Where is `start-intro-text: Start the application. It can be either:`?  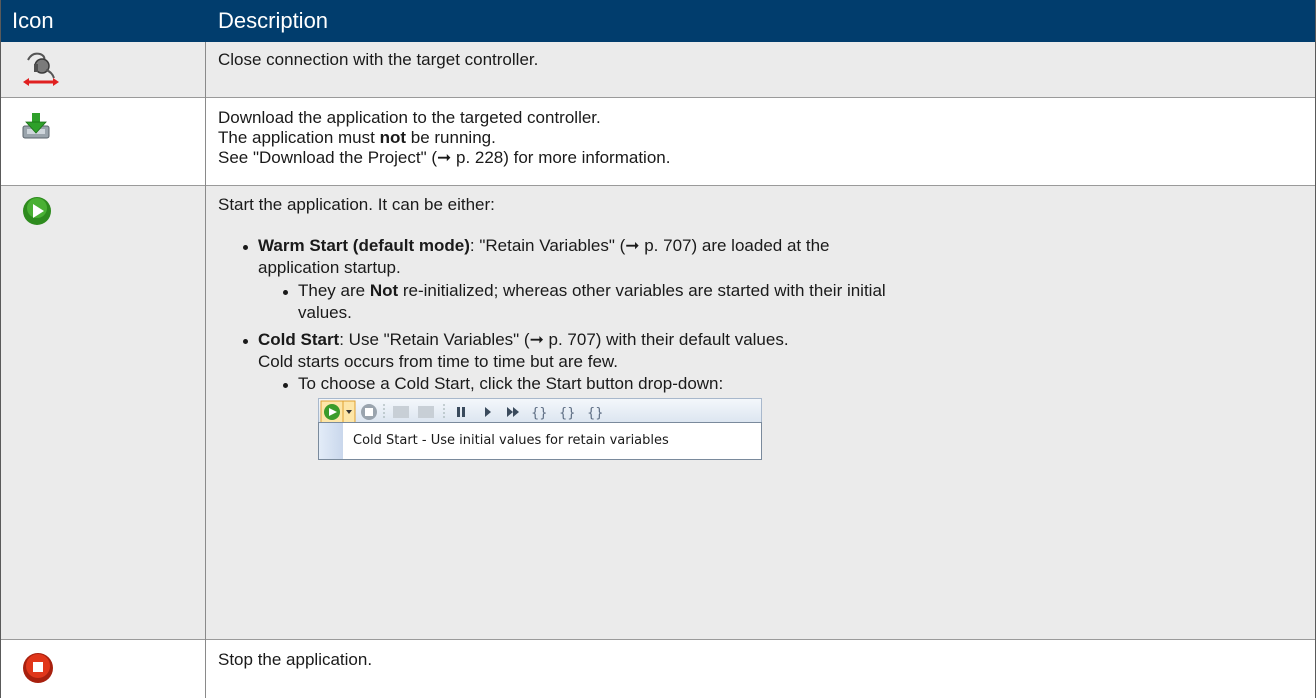
start-intro-text: Start the application. It can be either: is located at coordinates (356, 204).